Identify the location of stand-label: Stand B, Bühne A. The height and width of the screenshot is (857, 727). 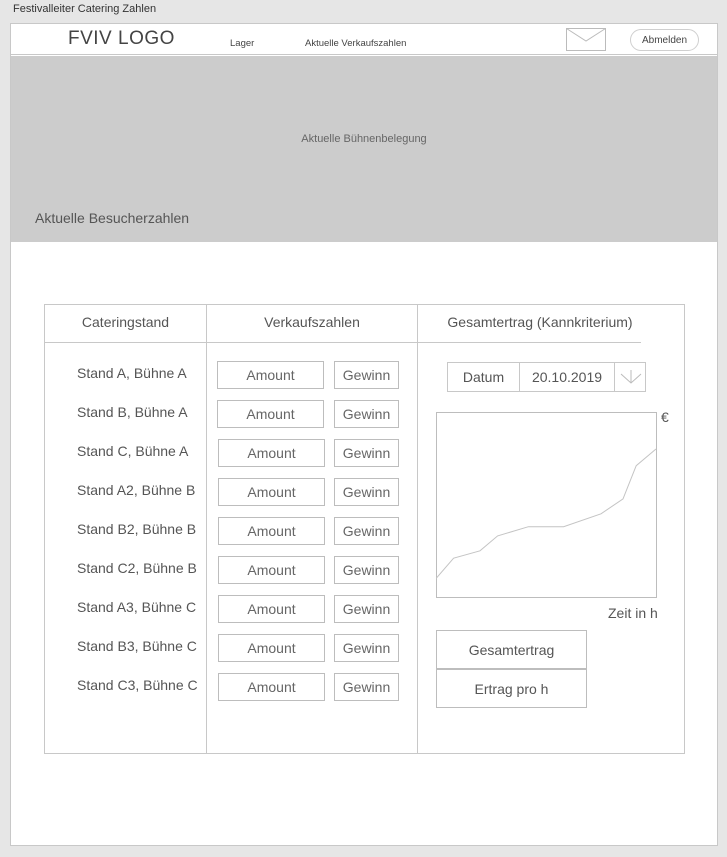
(132, 412).